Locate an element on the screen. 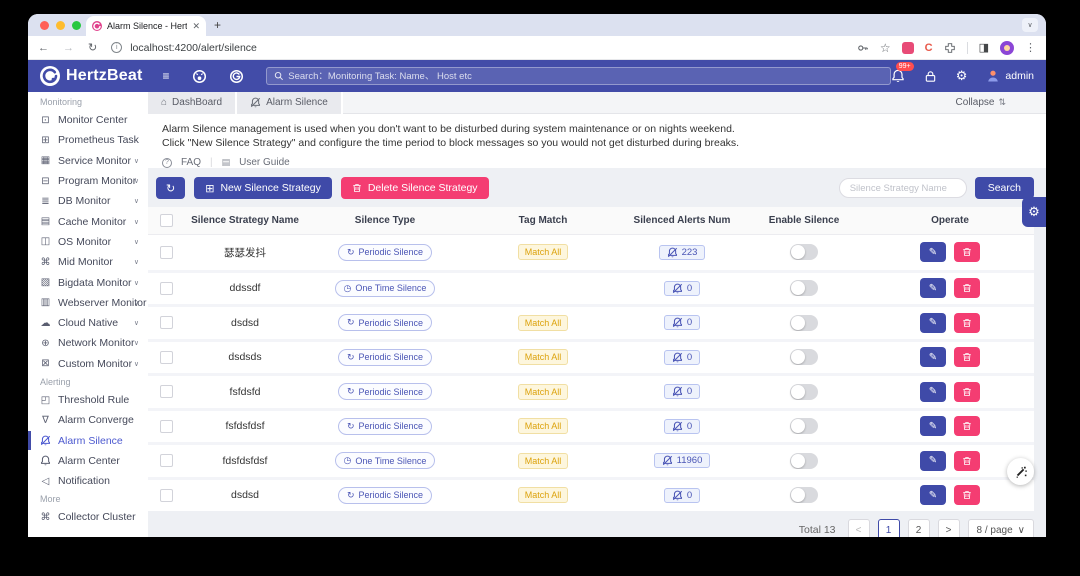  reload-icon: ↻ is located at coordinates (92, 47).